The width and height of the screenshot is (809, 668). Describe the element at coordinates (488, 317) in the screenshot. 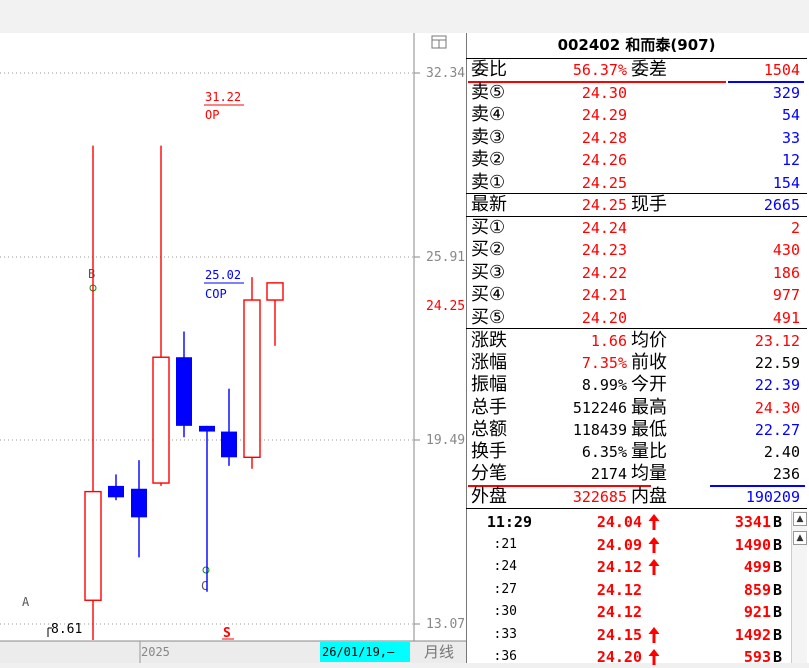

I see `bid-label: 买⑤` at that location.